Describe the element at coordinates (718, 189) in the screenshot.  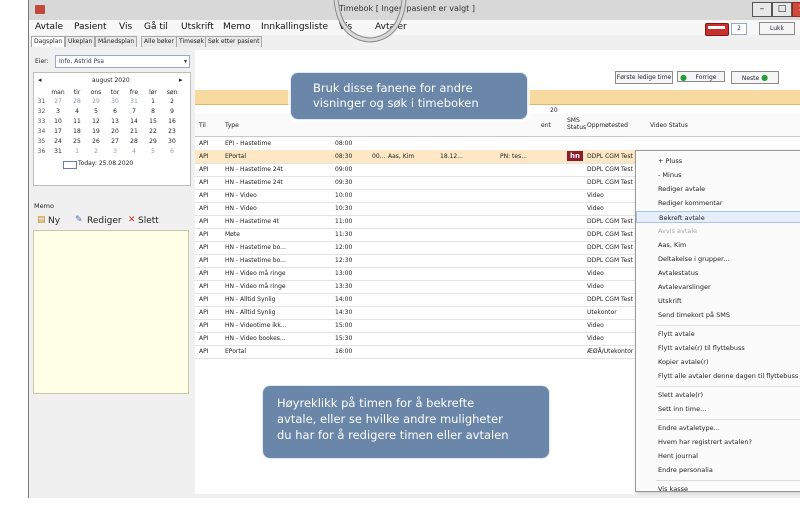
I see `context-menu-item: Rediger avtale` at that location.